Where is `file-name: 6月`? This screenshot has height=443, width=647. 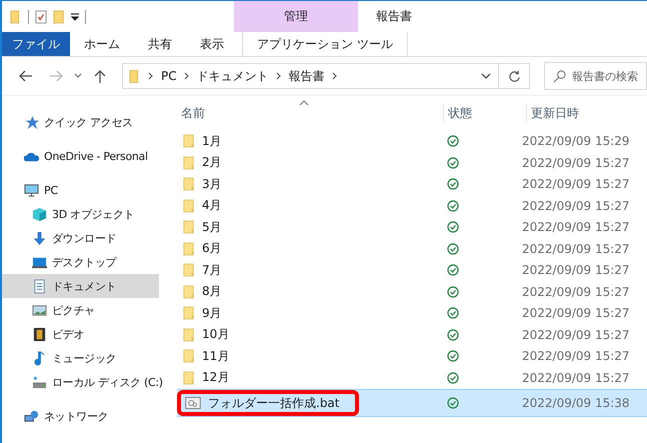 file-name: 6月 is located at coordinates (212, 248).